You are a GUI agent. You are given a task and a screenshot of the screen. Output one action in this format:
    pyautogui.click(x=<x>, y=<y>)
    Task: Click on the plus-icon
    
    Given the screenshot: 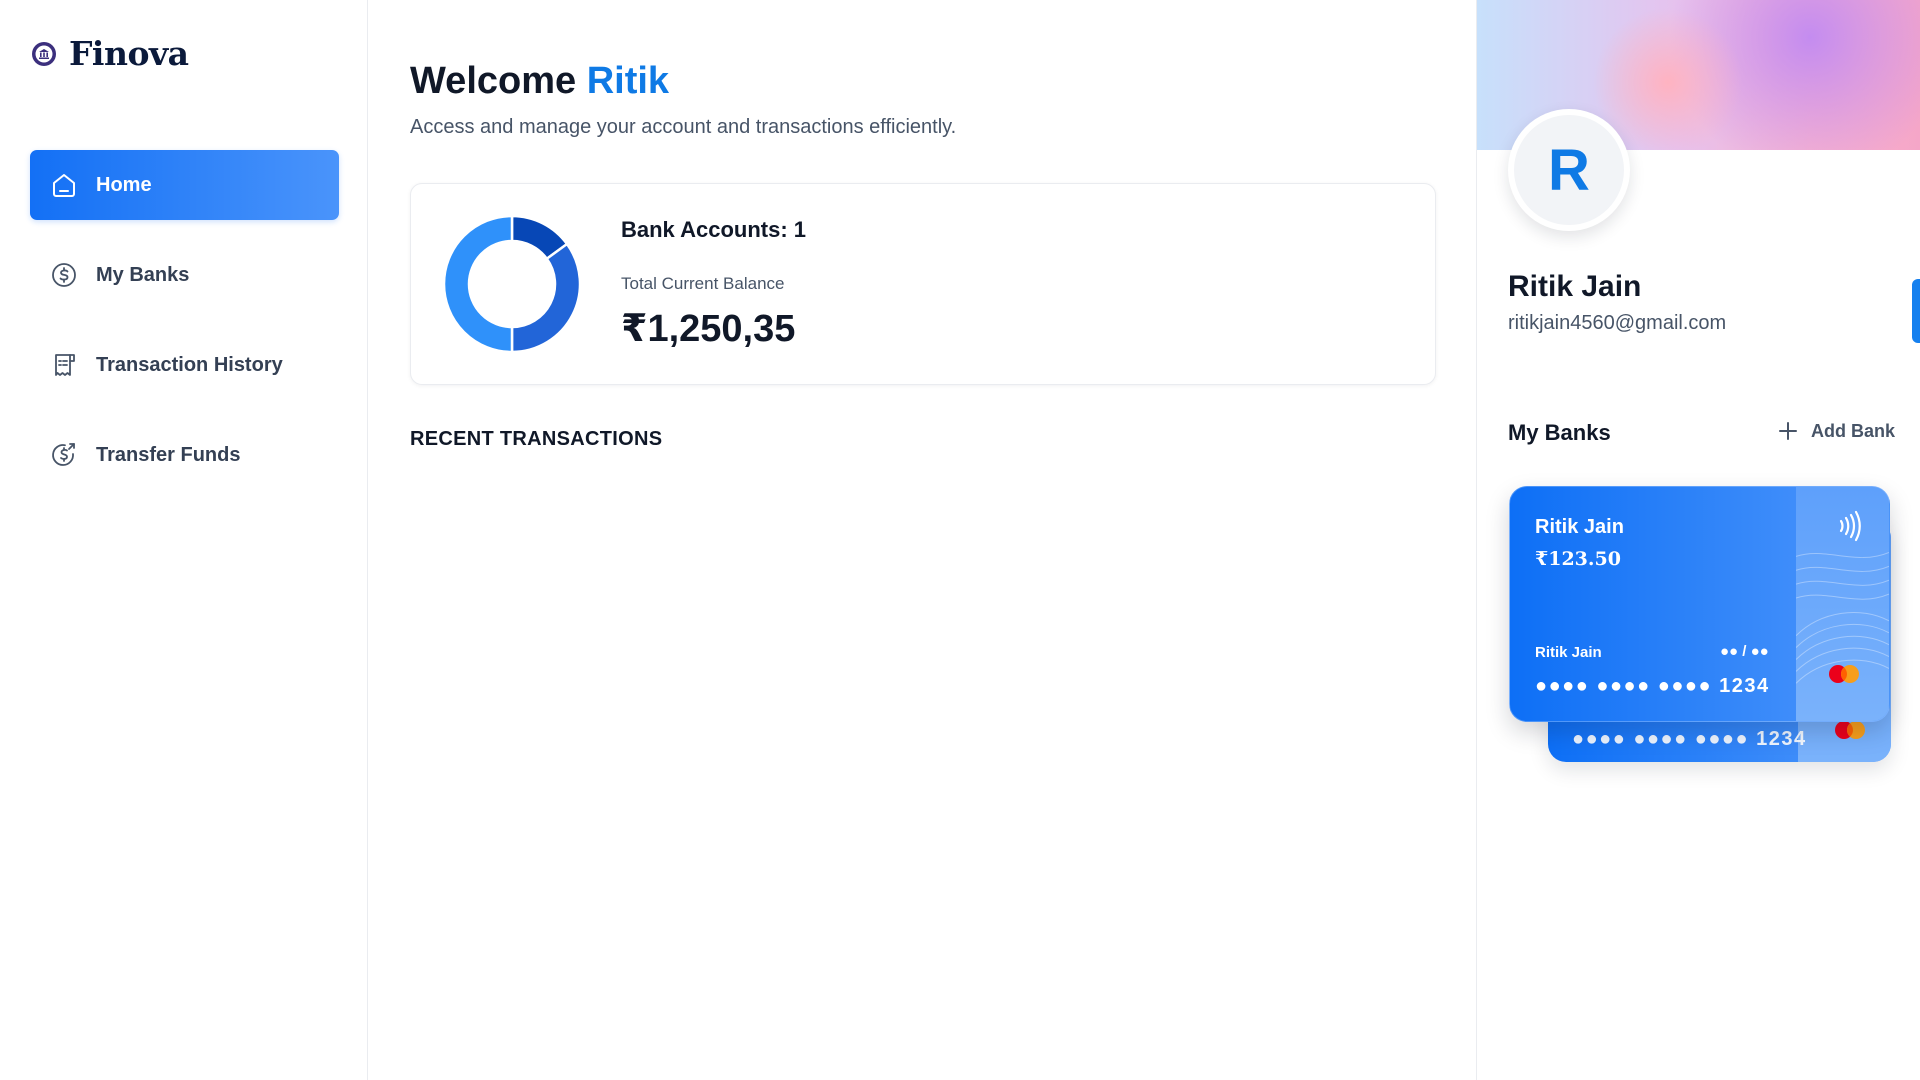 What is the action you would take?
    pyautogui.click(x=1788, y=431)
    